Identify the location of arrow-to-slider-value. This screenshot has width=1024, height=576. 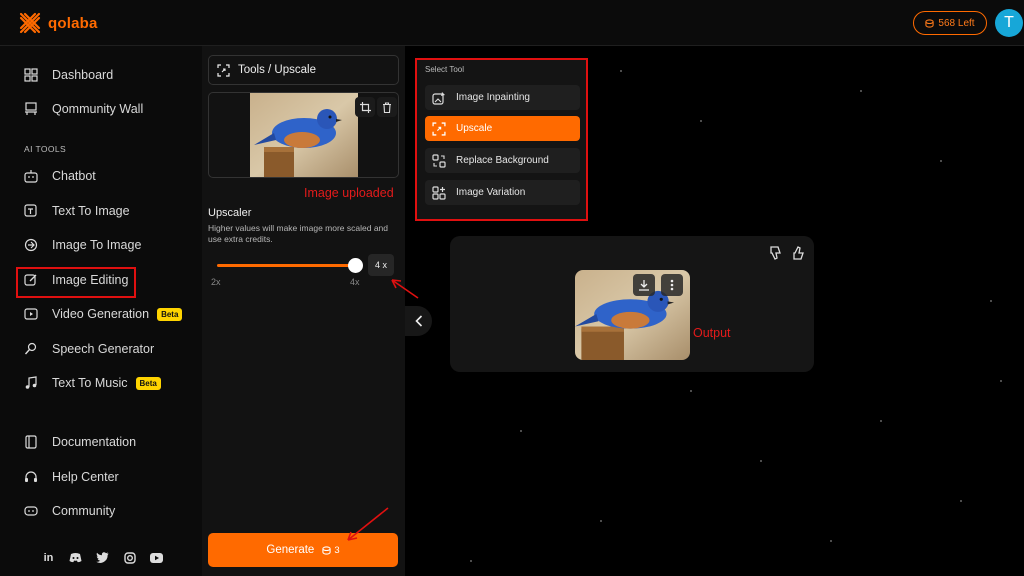
(405, 289).